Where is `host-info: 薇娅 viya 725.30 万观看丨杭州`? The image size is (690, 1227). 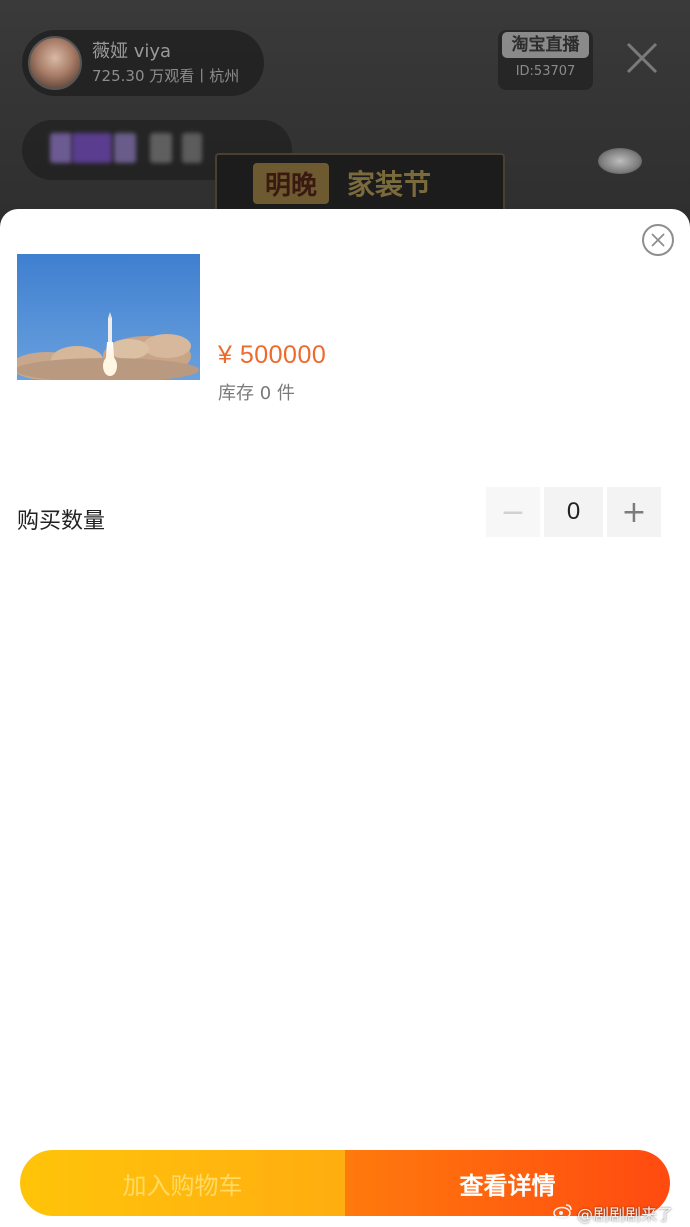 host-info: 薇娅 viya 725.30 万观看丨杭州 is located at coordinates (165, 63).